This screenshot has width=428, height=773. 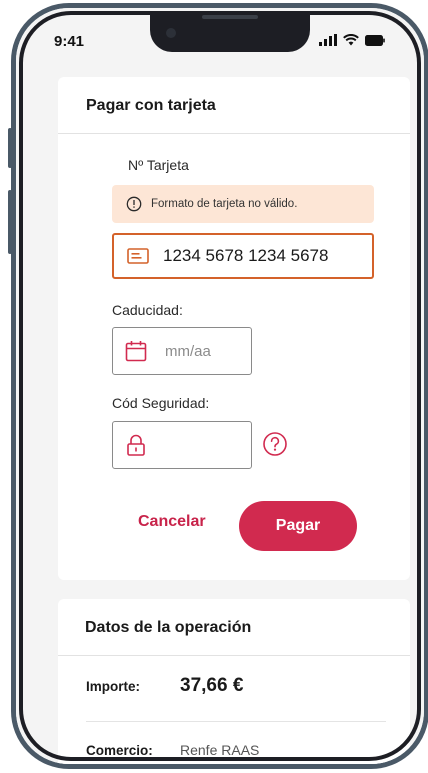 What do you see at coordinates (246, 255) in the screenshot?
I see `card-number-value: 1234 5678 1234 5678` at bounding box center [246, 255].